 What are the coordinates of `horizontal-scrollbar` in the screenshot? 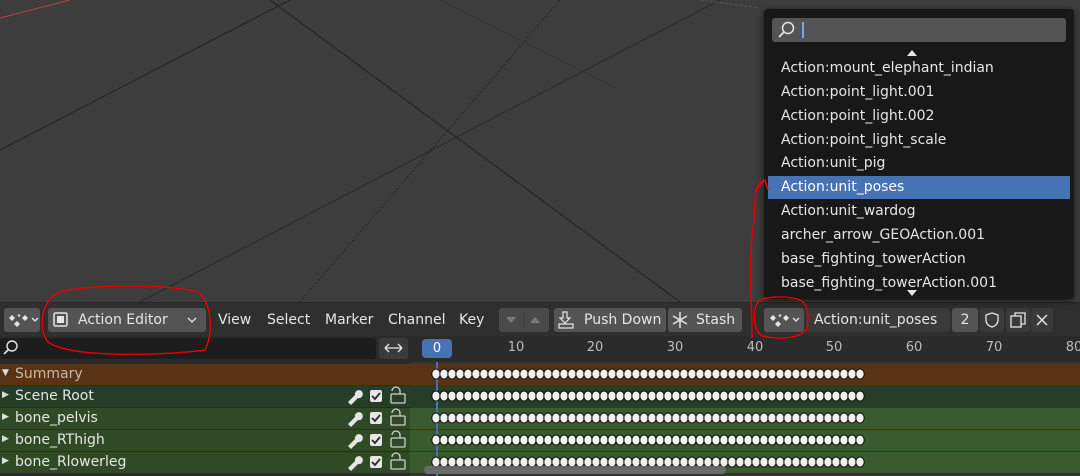 It's located at (575, 470).